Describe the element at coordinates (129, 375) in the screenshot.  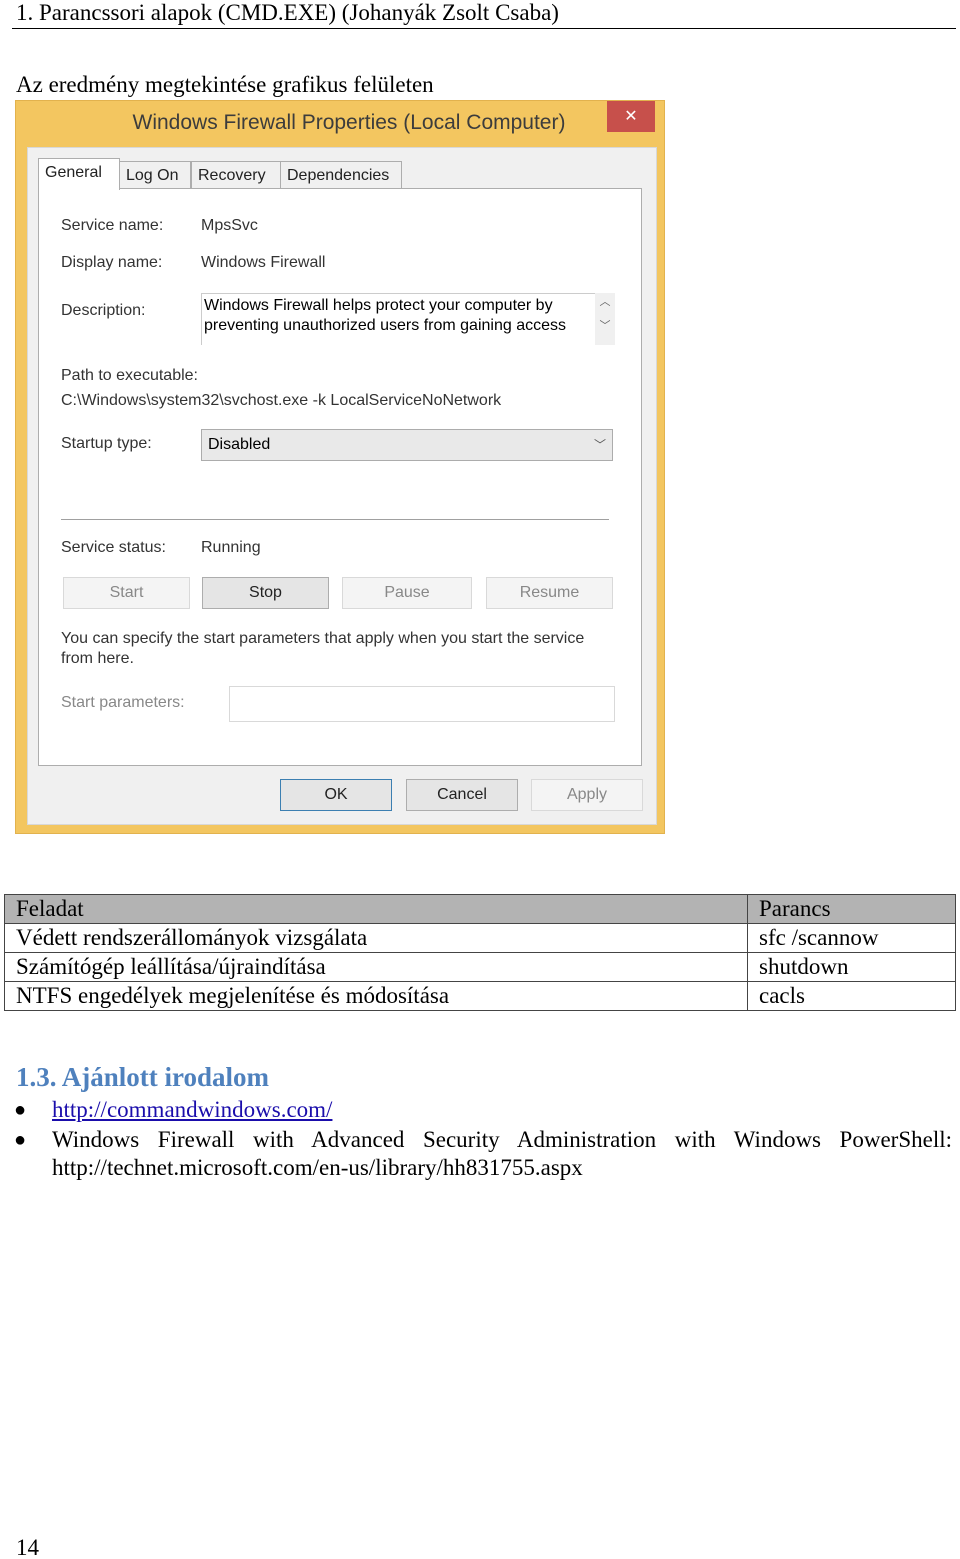
I see `path-label: Path to executable:` at that location.